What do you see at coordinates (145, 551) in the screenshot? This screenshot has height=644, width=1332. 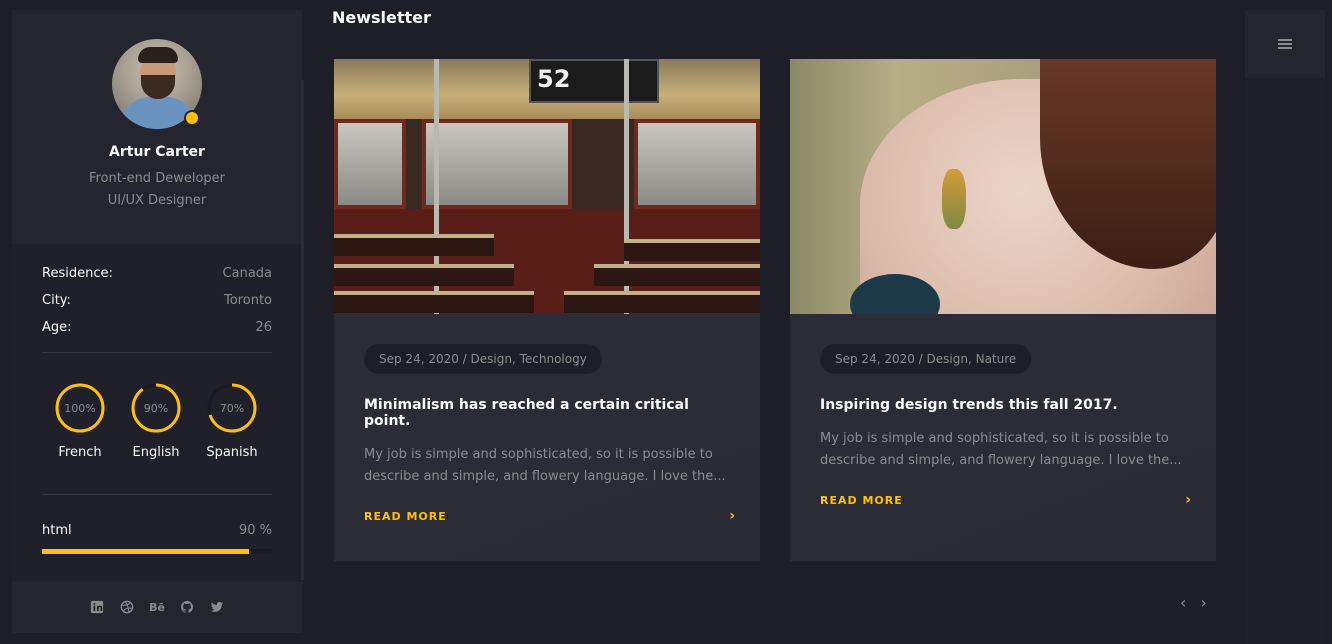 I see `skill-bar-fill` at bounding box center [145, 551].